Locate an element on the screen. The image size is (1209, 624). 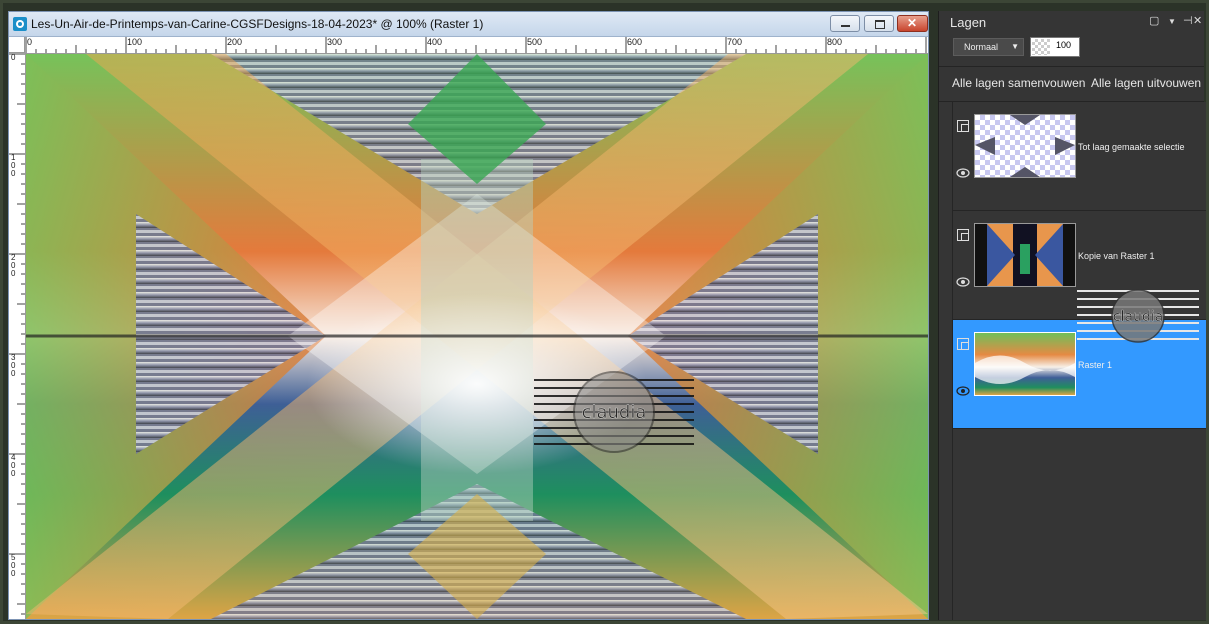
minimize-button is located at coordinates (845, 23).